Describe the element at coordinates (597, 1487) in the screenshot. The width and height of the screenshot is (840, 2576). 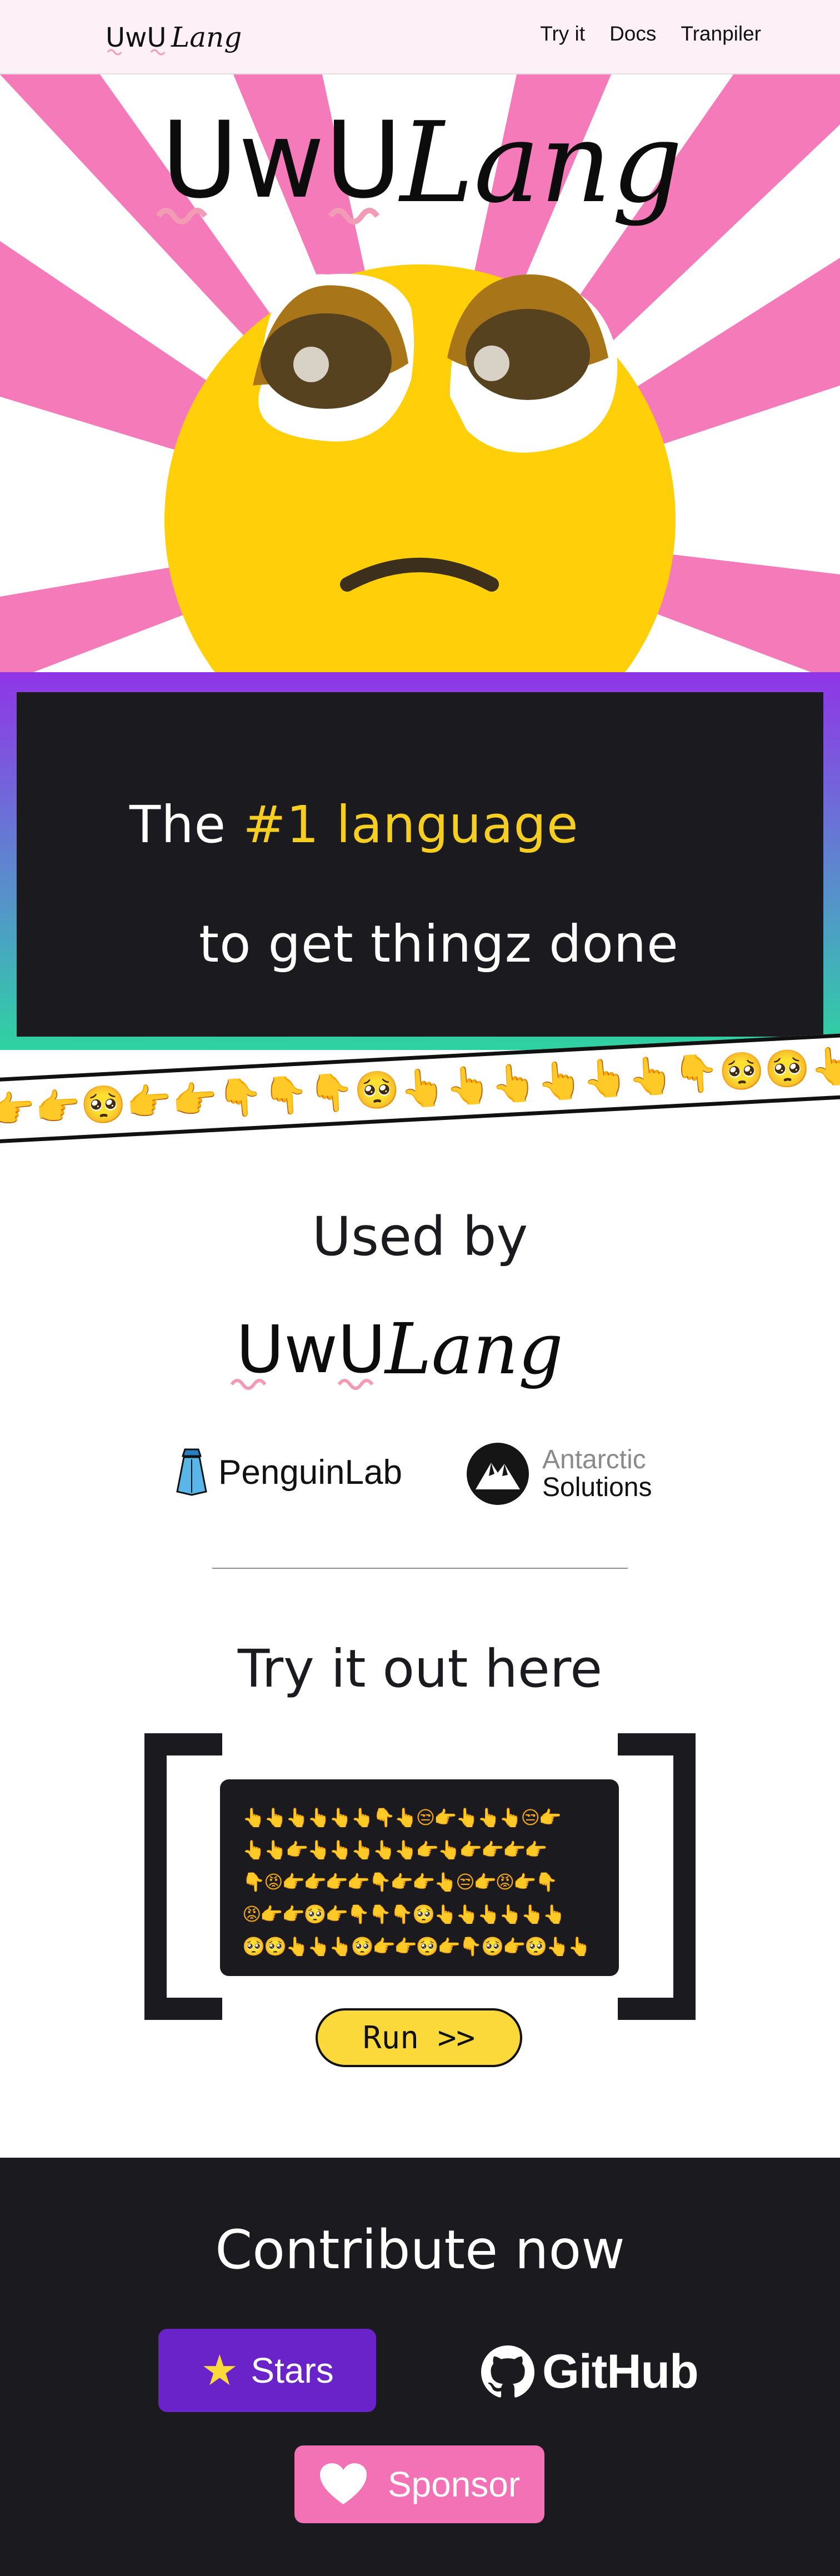
I see `partner-antarctic-line-2: Solutions` at that location.